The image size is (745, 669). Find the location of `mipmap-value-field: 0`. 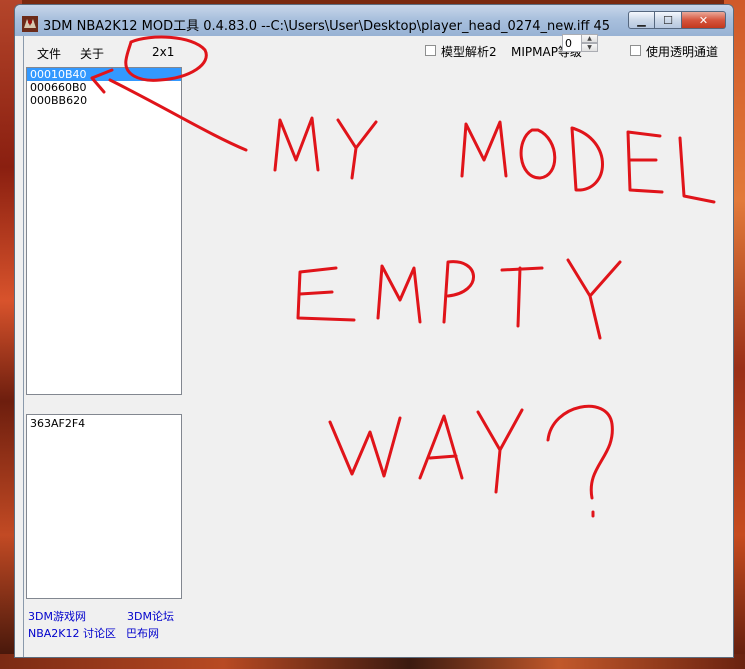

mipmap-value-field: 0 is located at coordinates (572, 43).